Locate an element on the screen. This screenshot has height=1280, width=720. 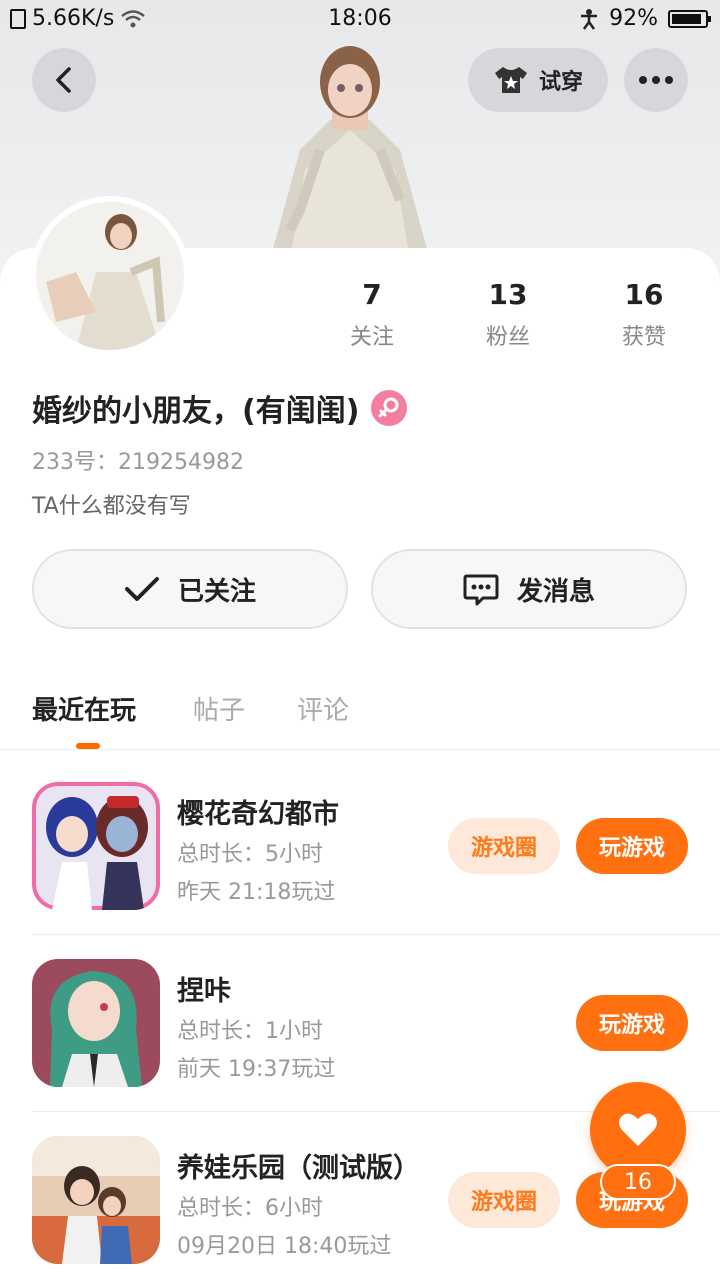
chat-bubble-icon is located at coordinates (481, 590).